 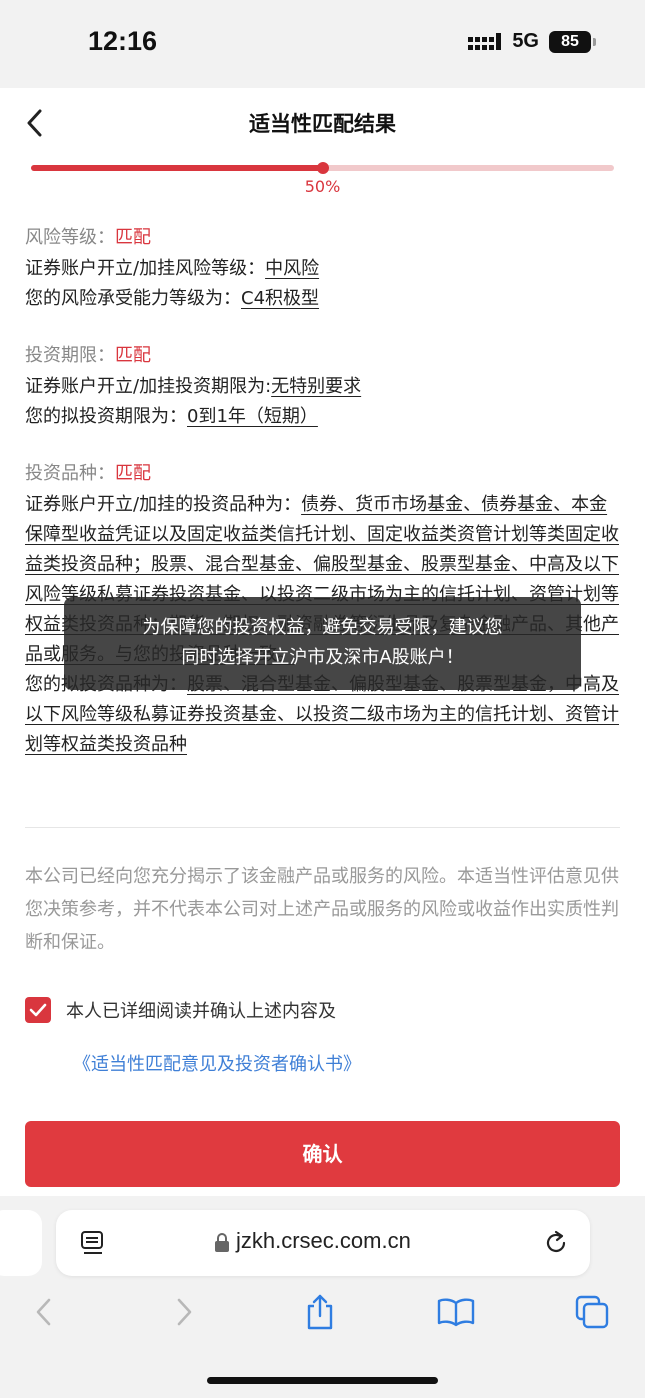 What do you see at coordinates (323, 1240) in the screenshot?
I see `url-text: jzkh.crsec.com.cn` at bounding box center [323, 1240].